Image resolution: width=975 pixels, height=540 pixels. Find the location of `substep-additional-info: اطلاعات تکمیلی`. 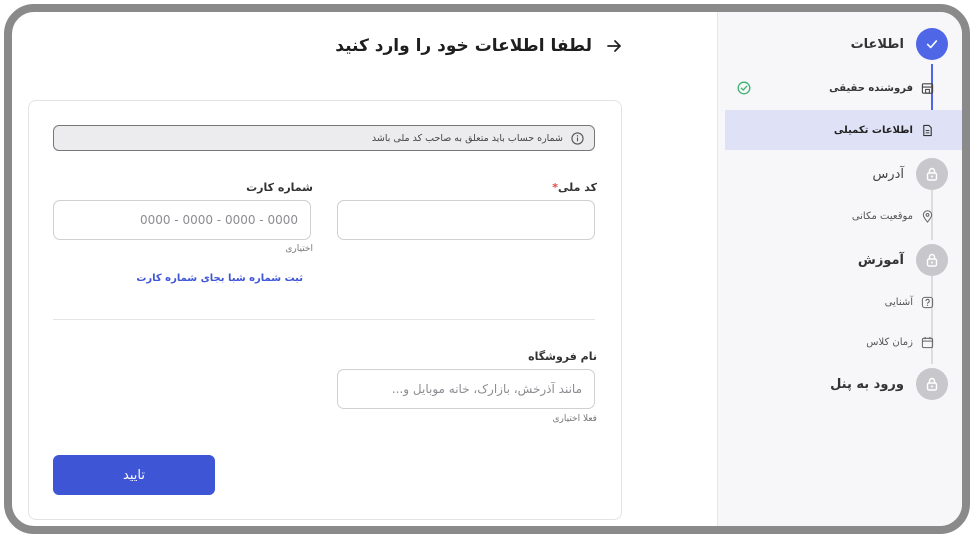

substep-additional-info: اطلاعات تکمیلی is located at coordinates (843, 130).